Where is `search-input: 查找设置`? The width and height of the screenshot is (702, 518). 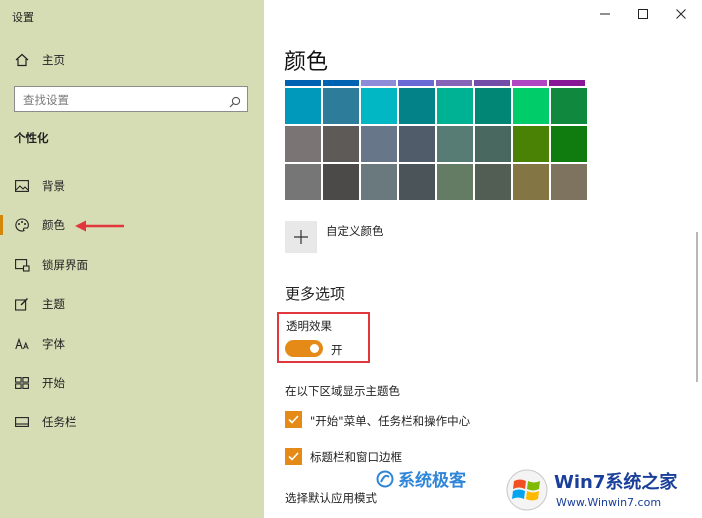
search-input: 查找设置 is located at coordinates (131, 99).